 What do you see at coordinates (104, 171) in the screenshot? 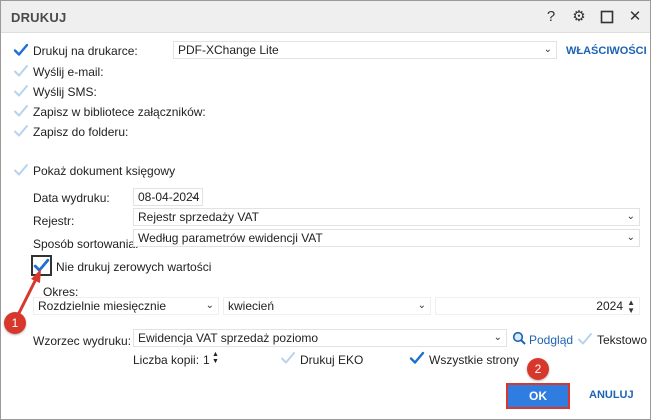
I see `show-document-label: Pokaż dokument księgowy` at bounding box center [104, 171].